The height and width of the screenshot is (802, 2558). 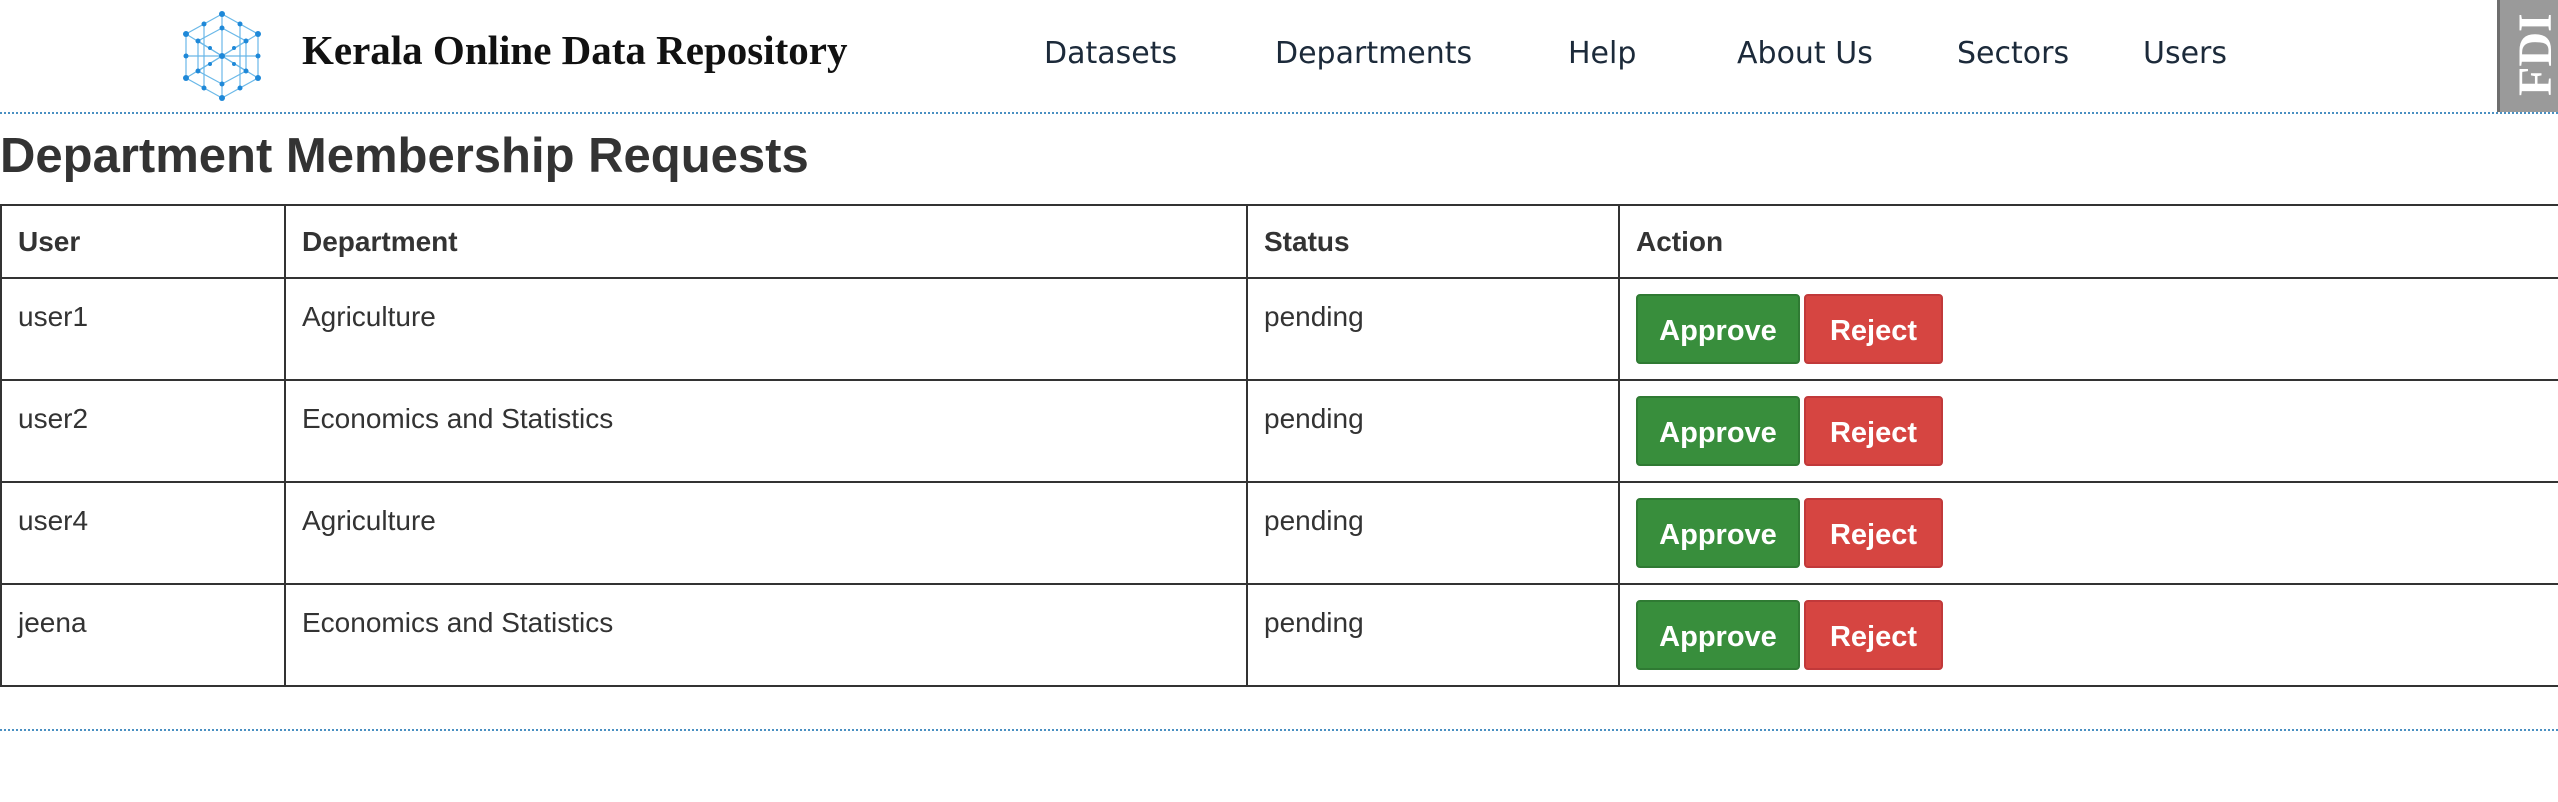 What do you see at coordinates (143, 635) in the screenshot?
I see `cell-user: jeena` at bounding box center [143, 635].